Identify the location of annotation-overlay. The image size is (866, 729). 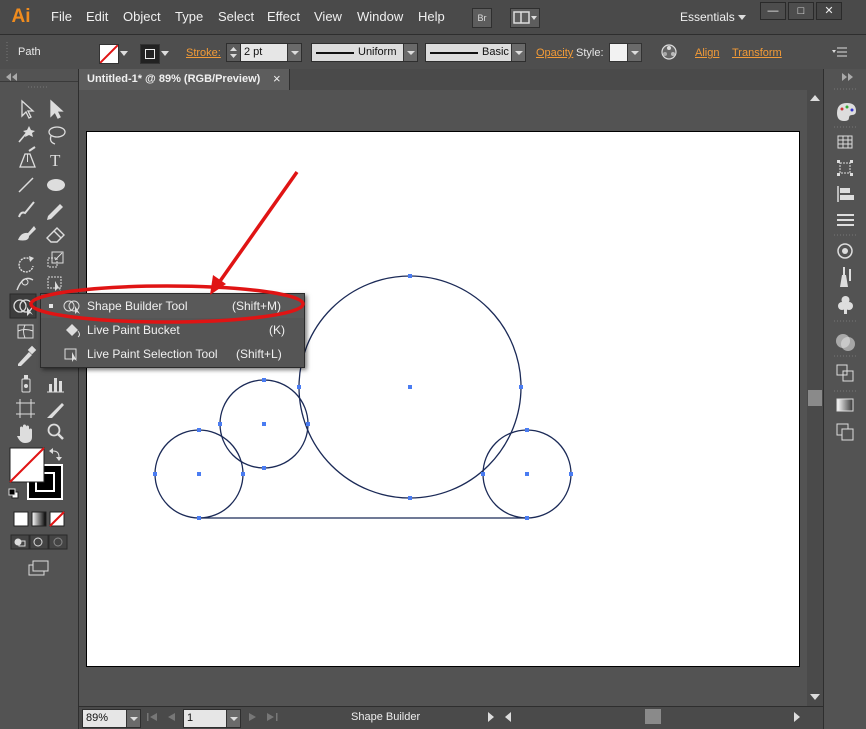
(167, 247).